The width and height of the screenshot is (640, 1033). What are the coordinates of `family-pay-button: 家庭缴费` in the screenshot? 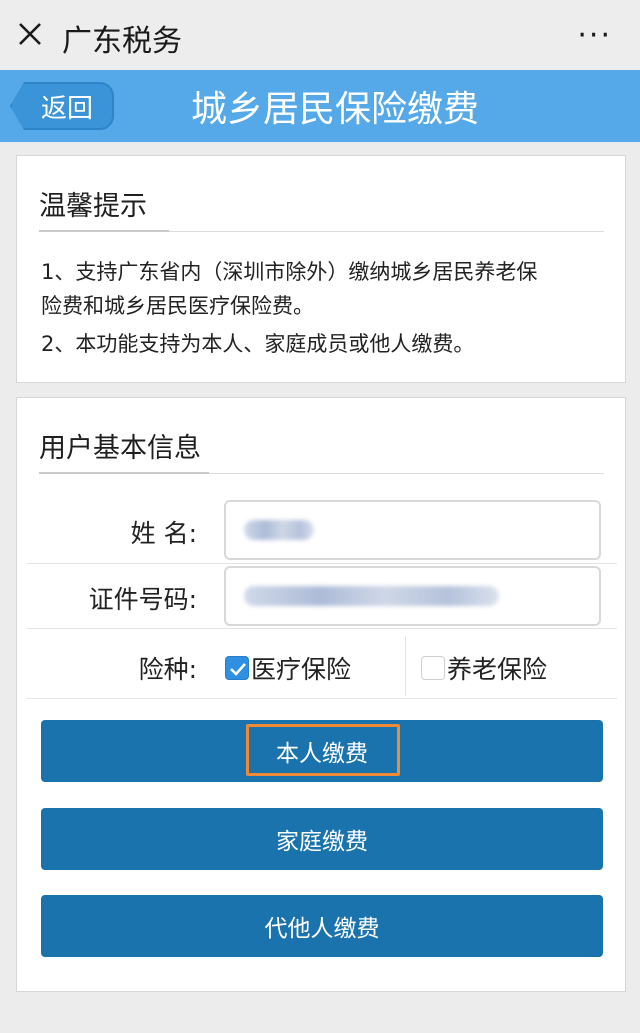 It's located at (322, 839).